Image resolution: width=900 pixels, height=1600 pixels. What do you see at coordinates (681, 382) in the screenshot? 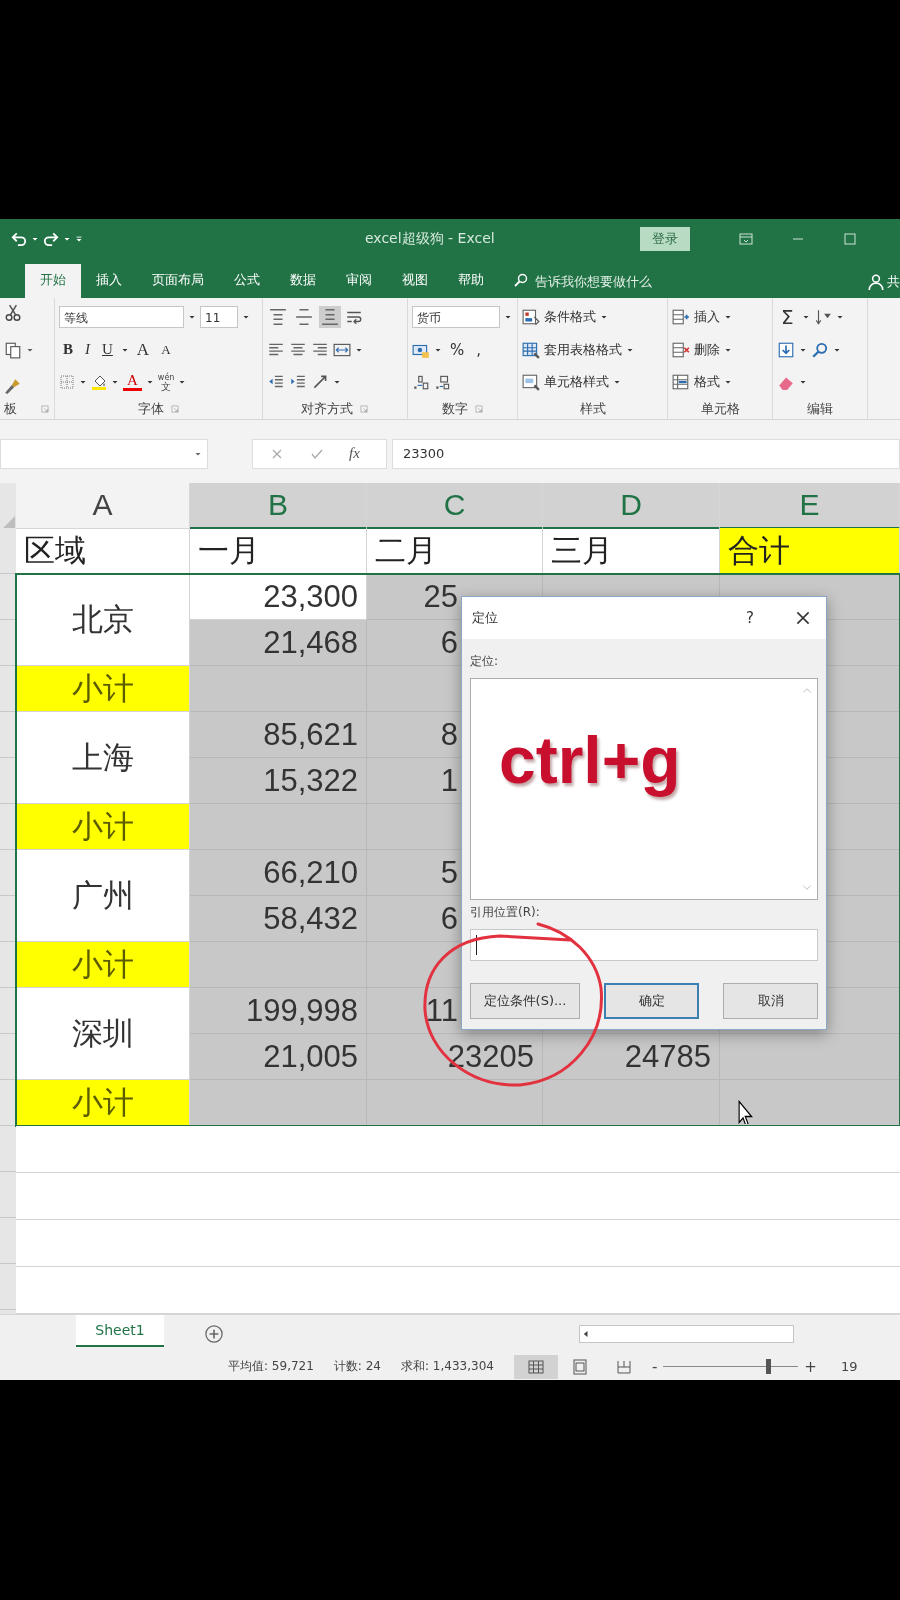
I see `format-cells-icon` at bounding box center [681, 382].